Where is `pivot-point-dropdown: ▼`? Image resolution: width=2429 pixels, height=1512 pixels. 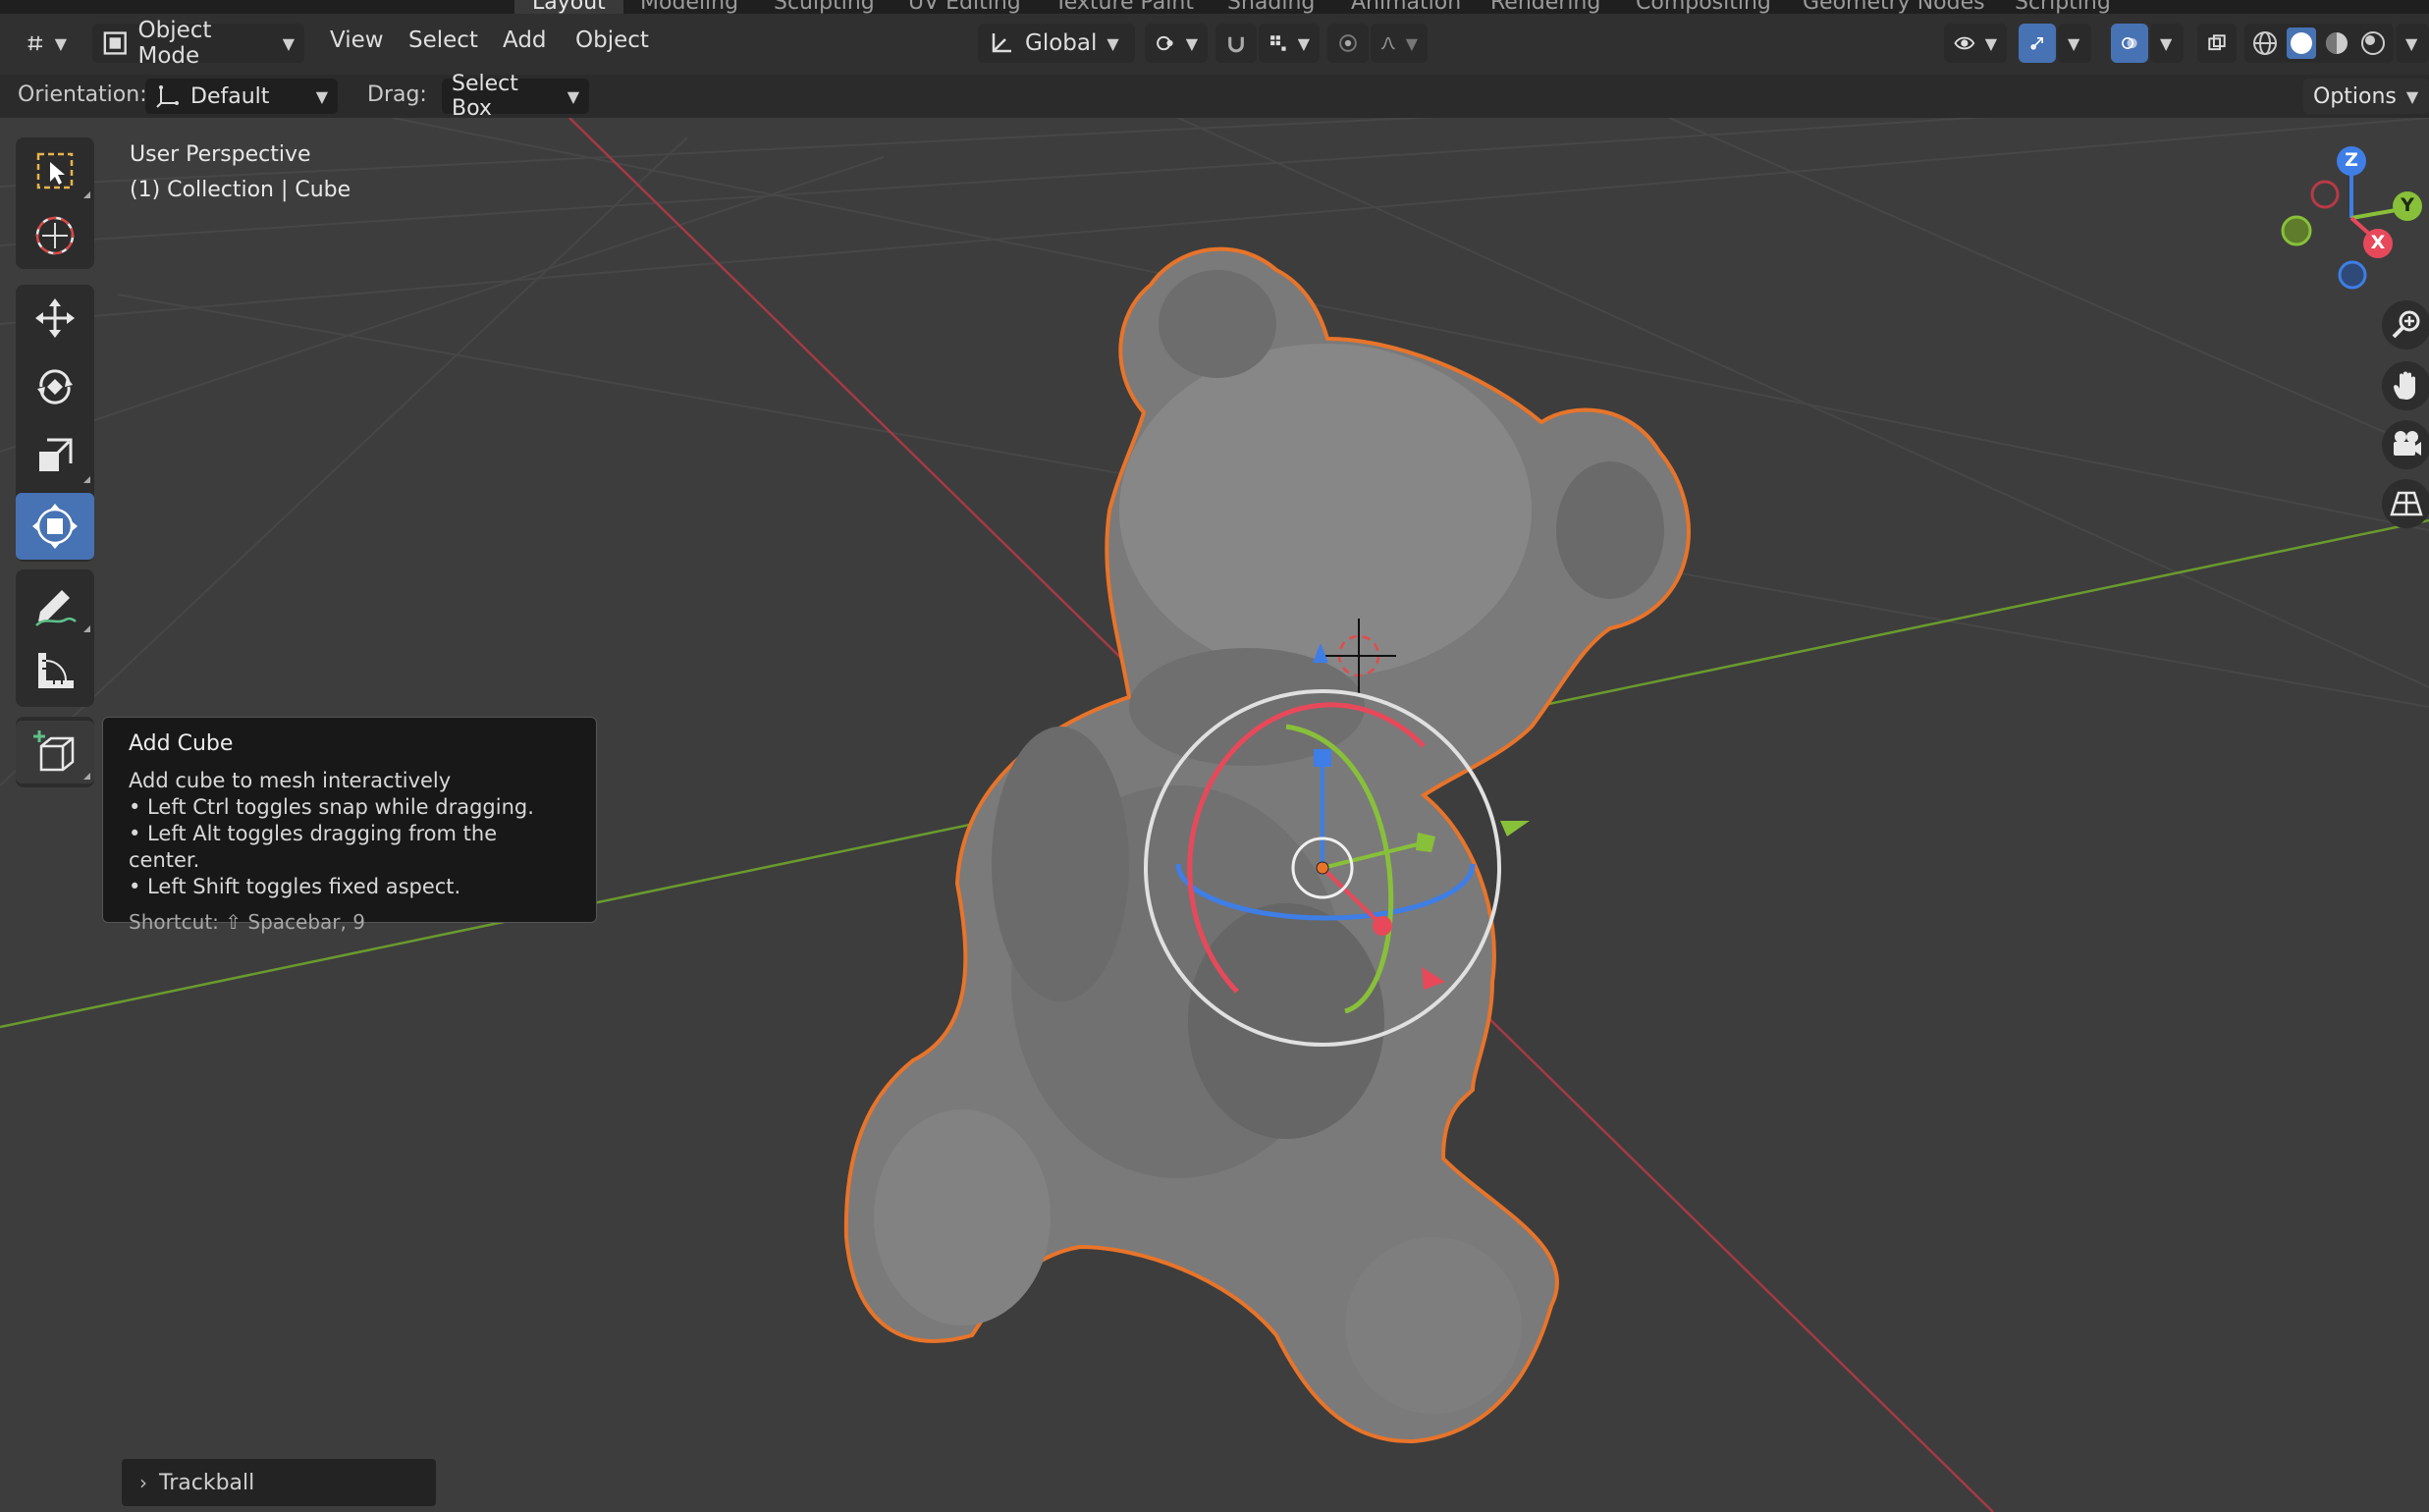 pivot-point-dropdown: ▼ is located at coordinates (1177, 43).